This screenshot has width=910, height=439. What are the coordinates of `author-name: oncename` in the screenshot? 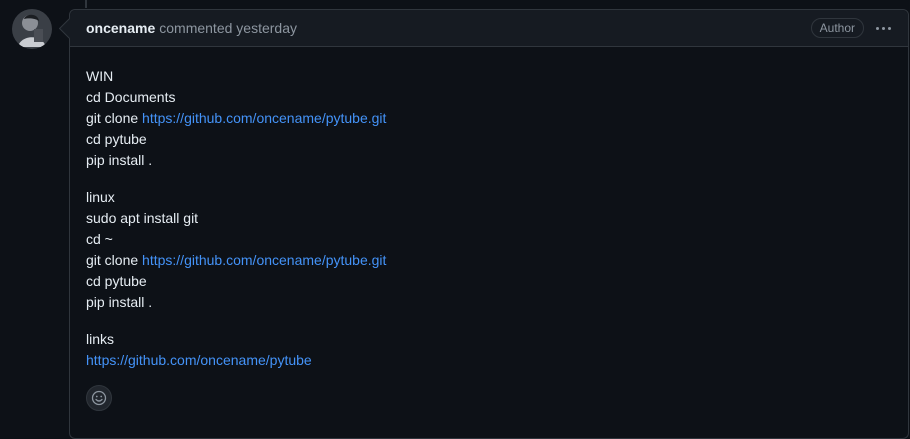 It's located at (120, 28).